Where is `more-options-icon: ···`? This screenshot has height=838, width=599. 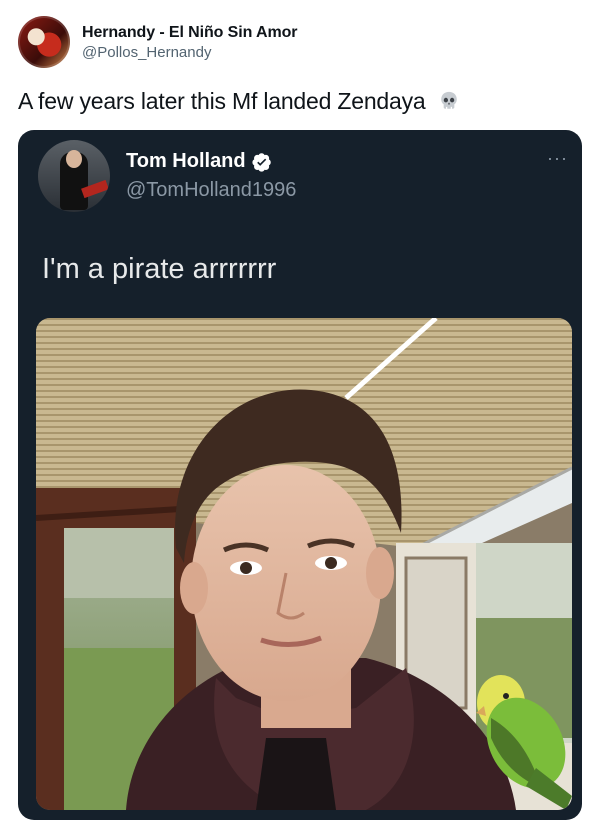
more-options-icon: ··· is located at coordinates (557, 158).